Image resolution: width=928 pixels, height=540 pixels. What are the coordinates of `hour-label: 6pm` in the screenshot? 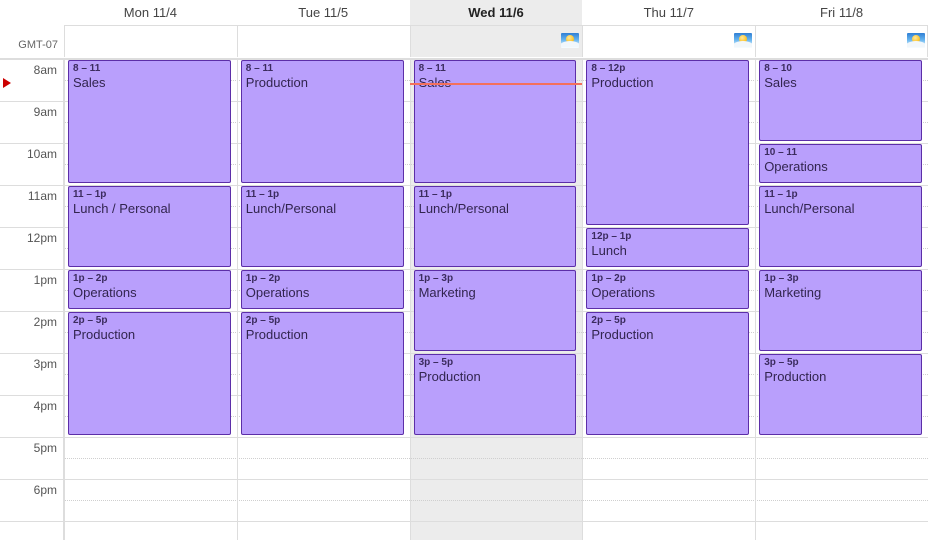 It's located at (45, 490).